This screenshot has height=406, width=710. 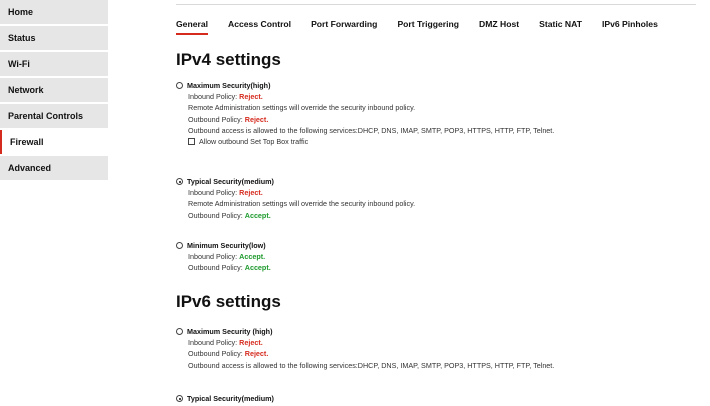 What do you see at coordinates (179, 86) in the screenshot?
I see `ipv4-max-radio` at bounding box center [179, 86].